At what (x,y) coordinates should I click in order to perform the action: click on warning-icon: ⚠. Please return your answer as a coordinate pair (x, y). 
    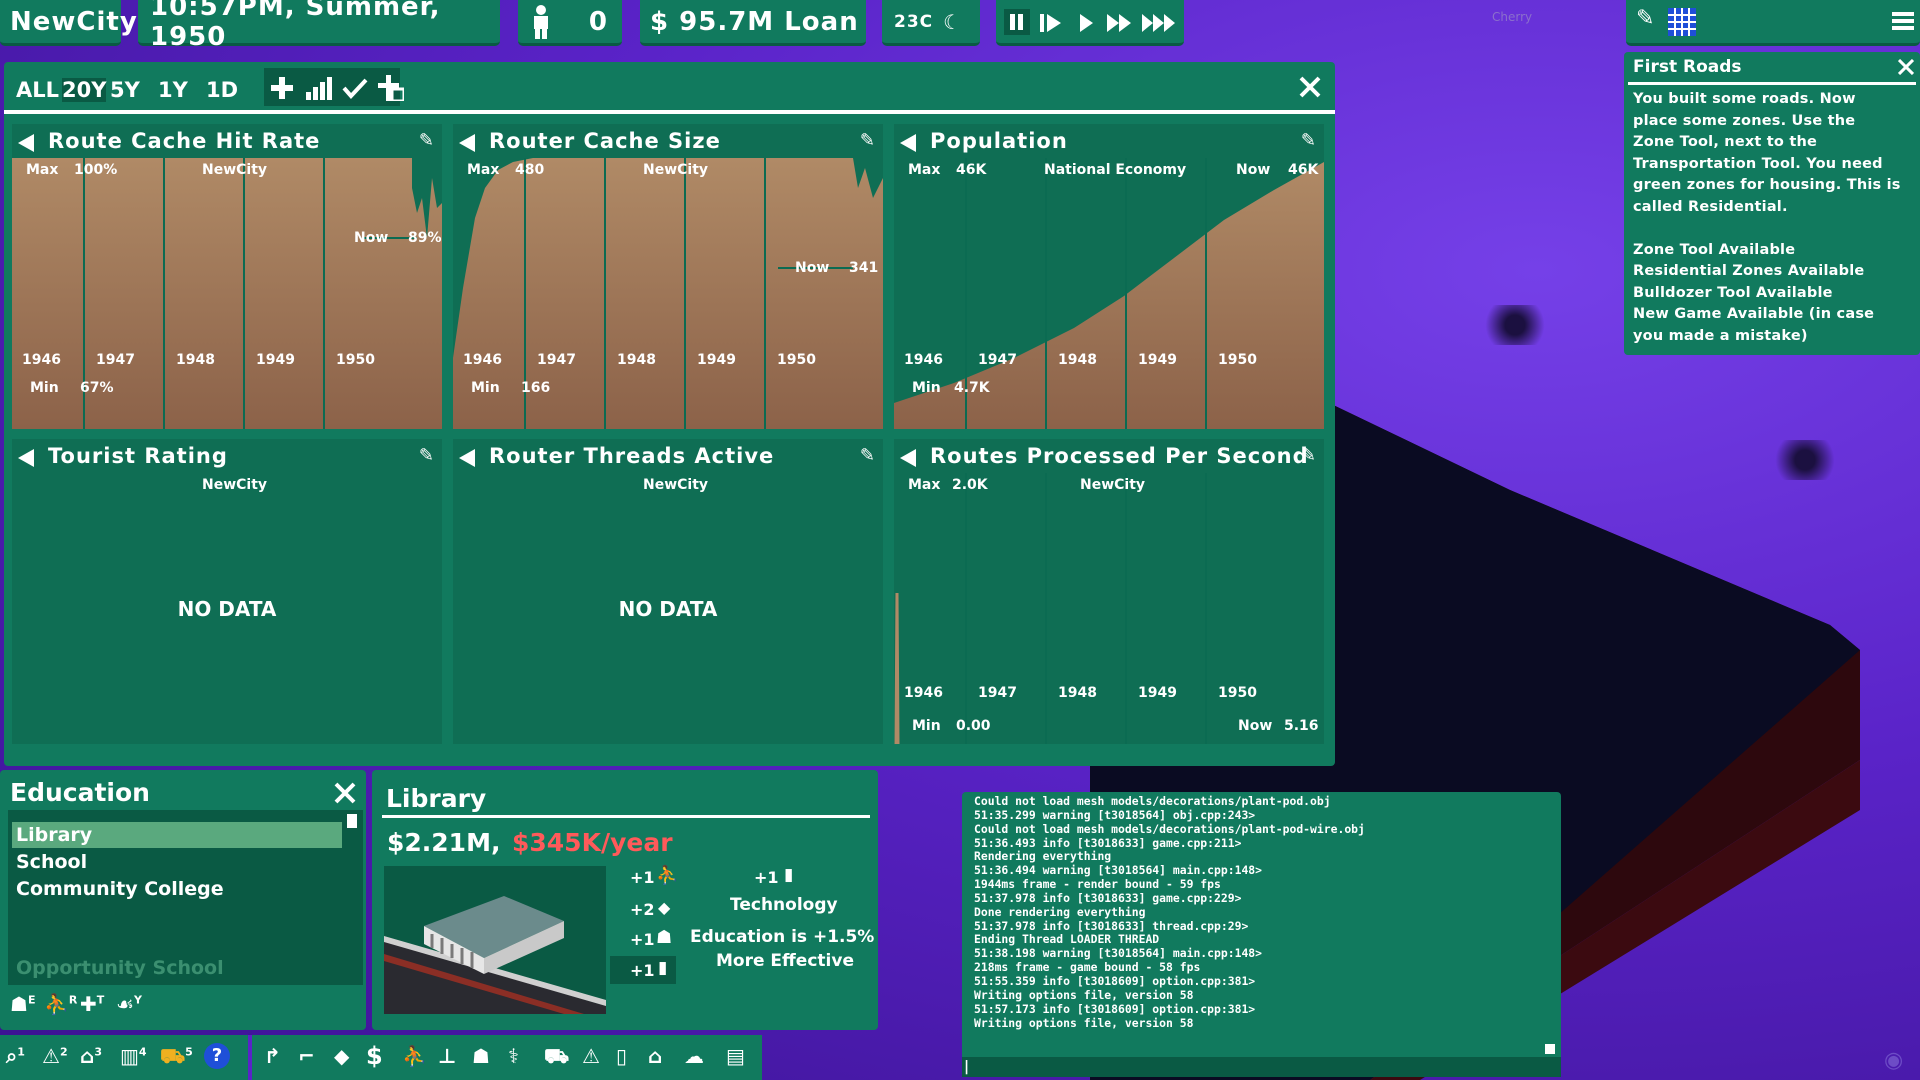
    Looking at the image, I should click on (591, 1056).